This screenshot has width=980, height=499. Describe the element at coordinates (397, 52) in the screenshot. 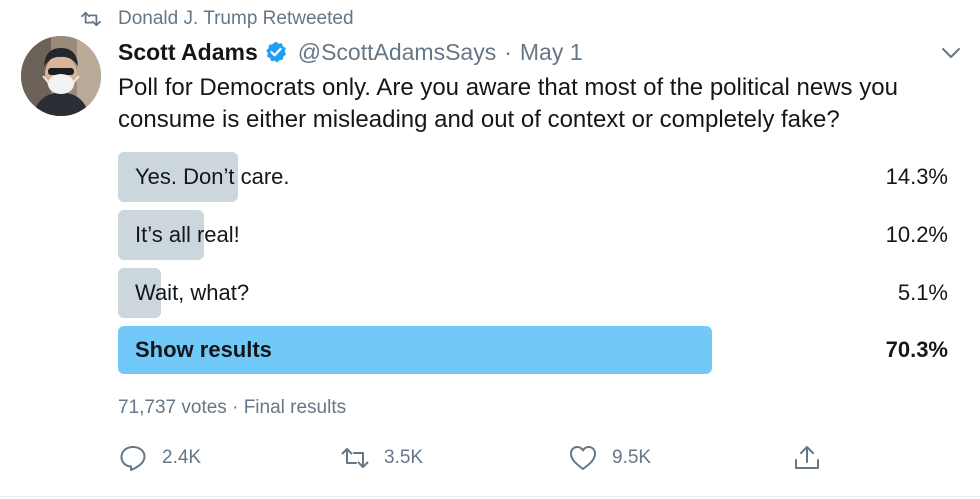

I see `author-handle: @ScottAdamsSays` at that location.